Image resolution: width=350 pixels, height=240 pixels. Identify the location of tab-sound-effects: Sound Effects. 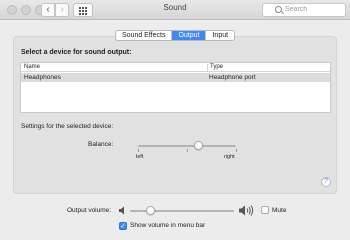
(144, 35).